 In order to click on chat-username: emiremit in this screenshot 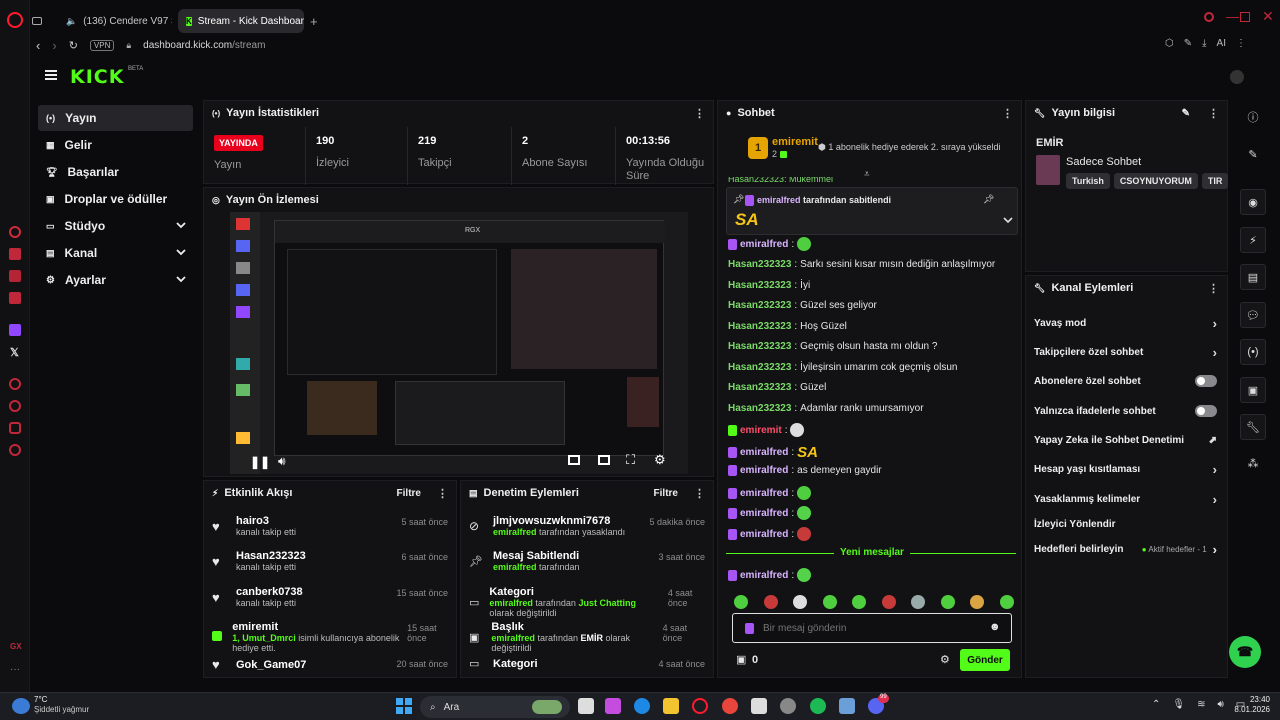, I will do `click(761, 430)`.